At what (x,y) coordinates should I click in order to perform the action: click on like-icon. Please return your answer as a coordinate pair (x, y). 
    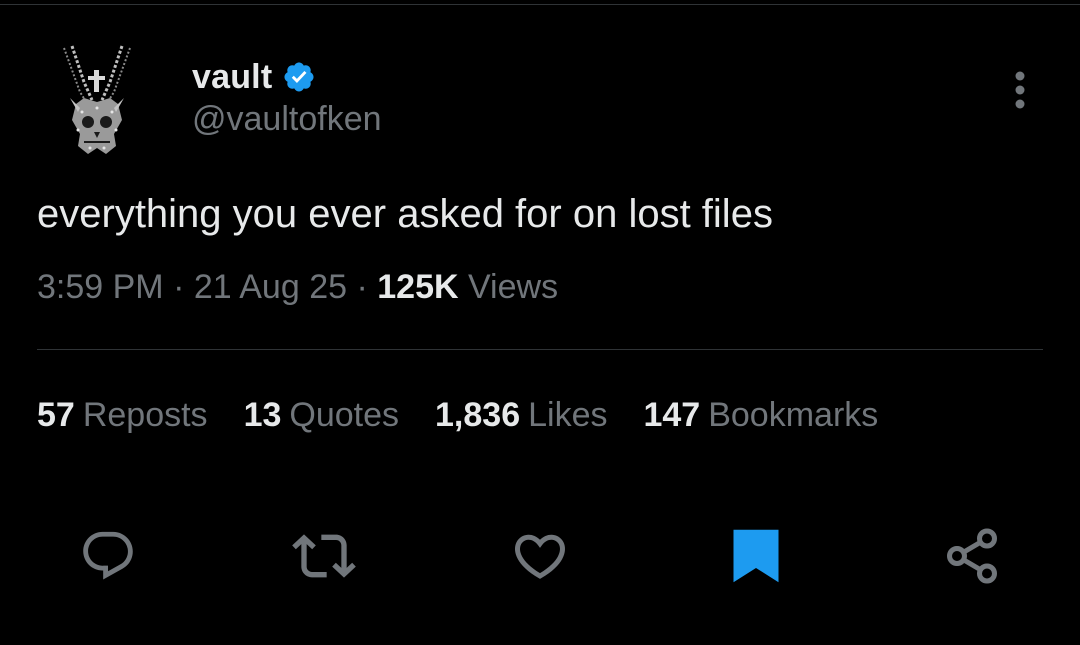
    Looking at the image, I should click on (540, 556).